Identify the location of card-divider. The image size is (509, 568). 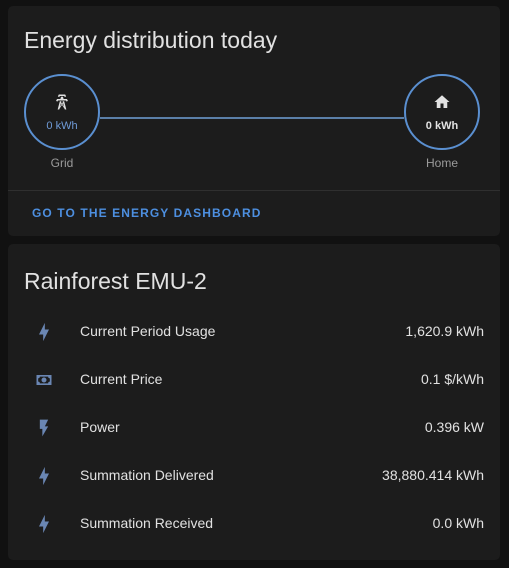
(254, 190).